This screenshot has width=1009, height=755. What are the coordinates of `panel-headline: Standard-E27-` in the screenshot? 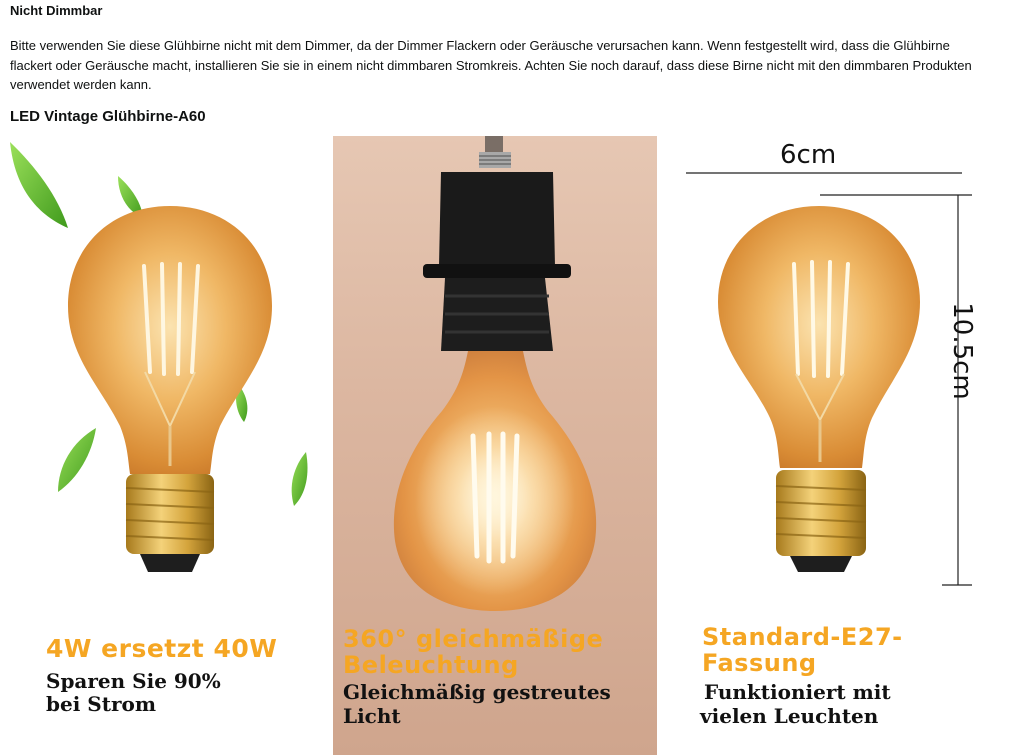 It's located at (802, 637).